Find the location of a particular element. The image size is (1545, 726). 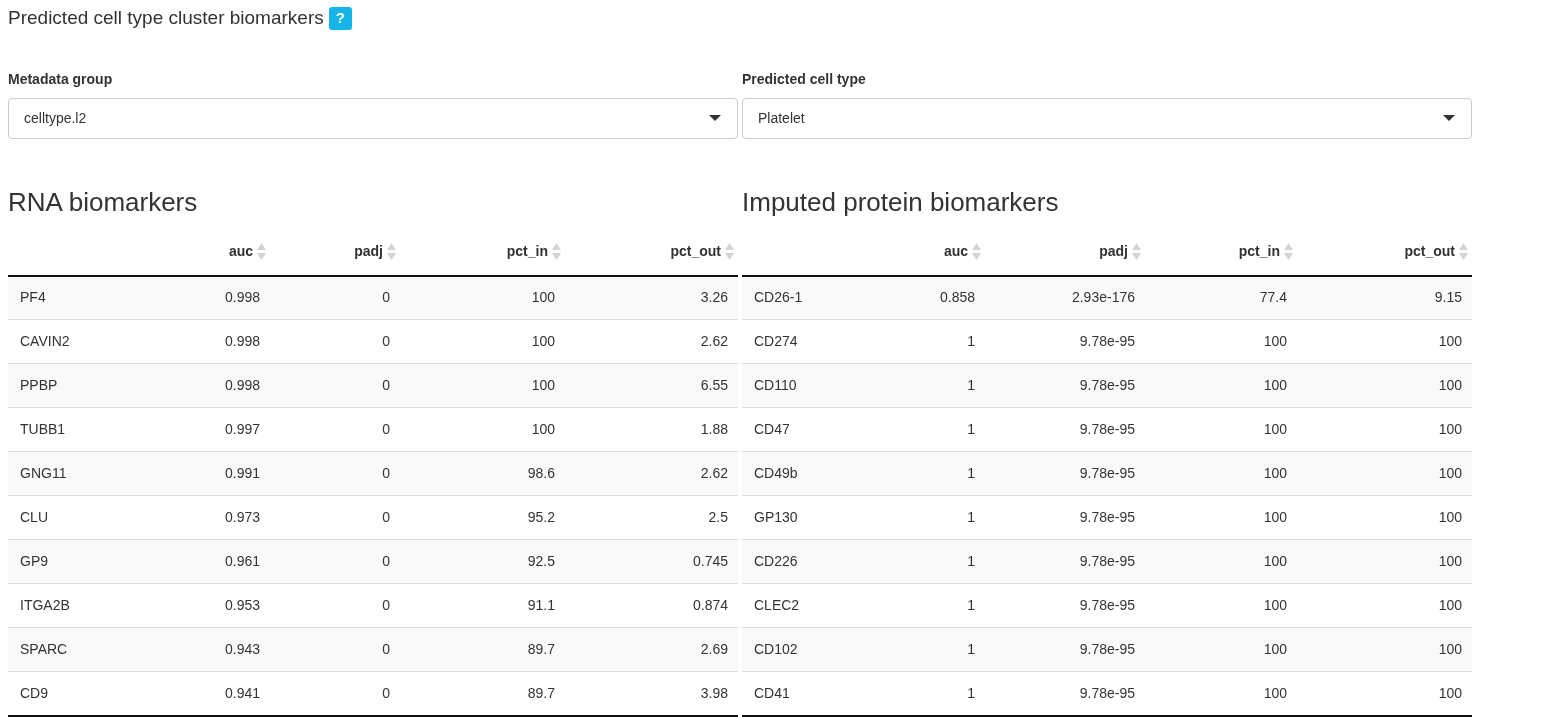

table-cell: CD49b is located at coordinates (817, 473).